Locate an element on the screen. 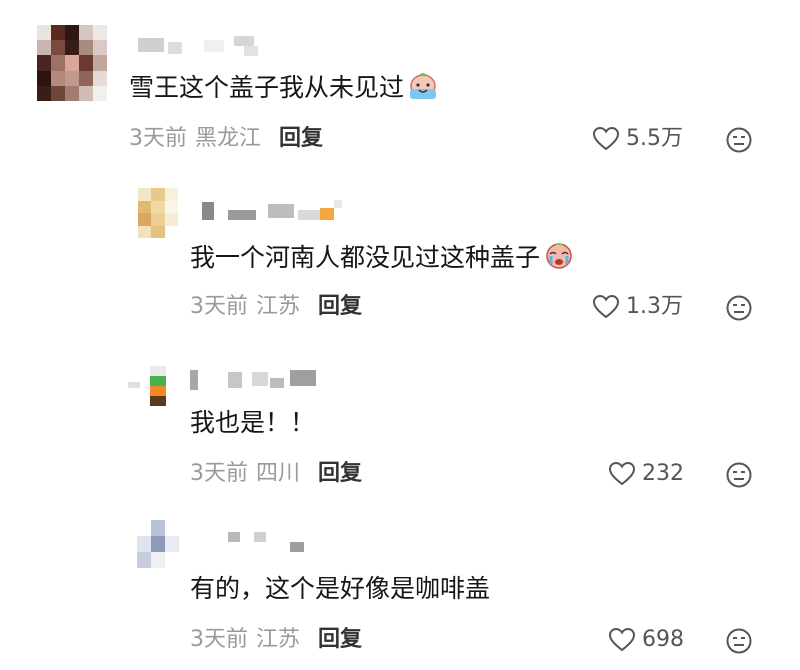 The height and width of the screenshot is (670, 800). like-button: 5.5万 is located at coordinates (637, 139).